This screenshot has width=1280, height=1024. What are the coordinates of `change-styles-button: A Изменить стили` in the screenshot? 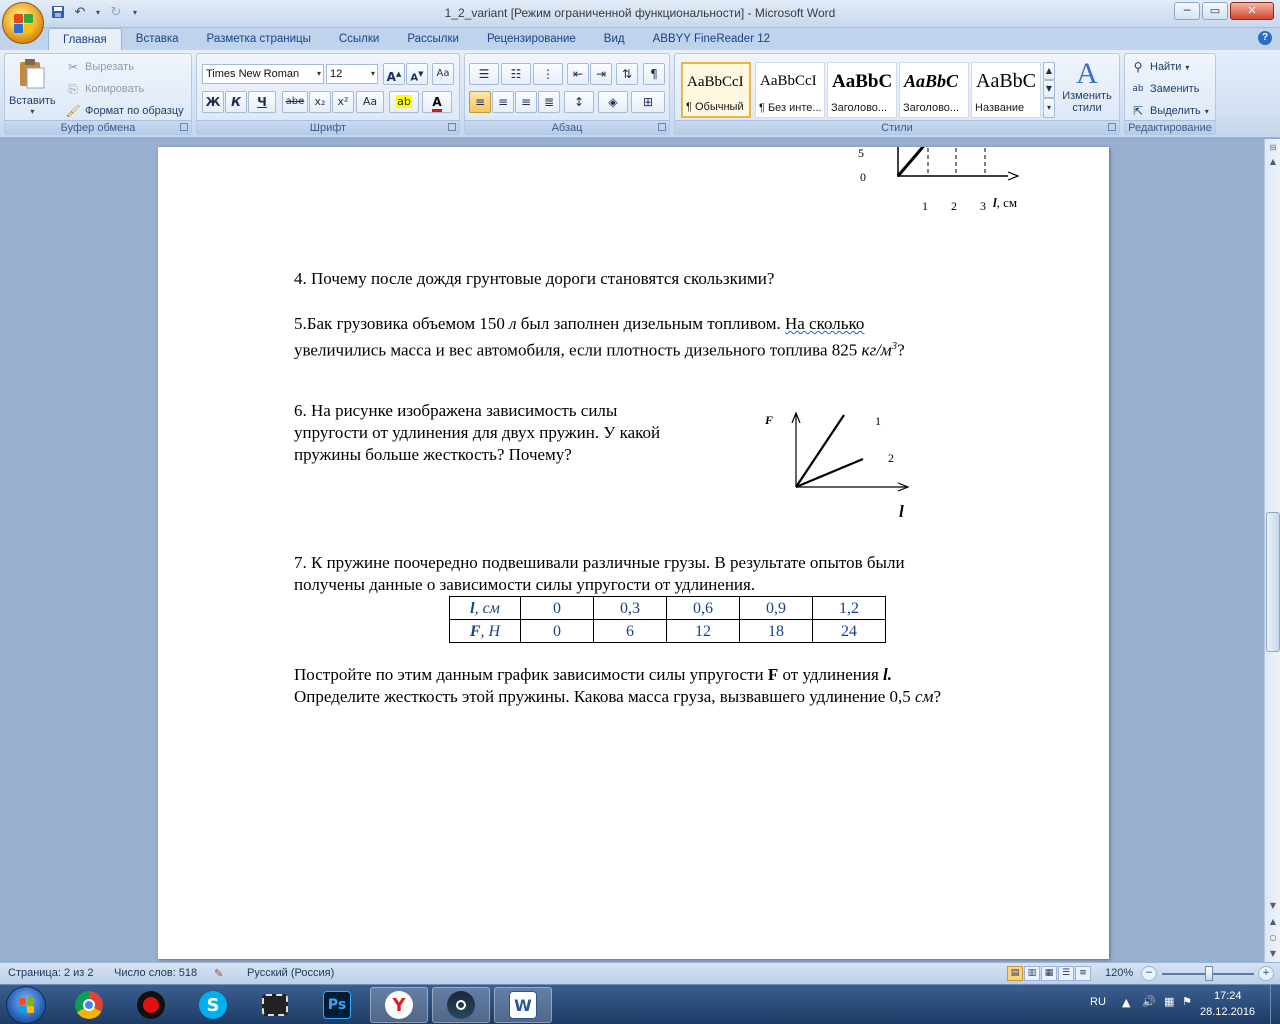 It's located at (1087, 86).